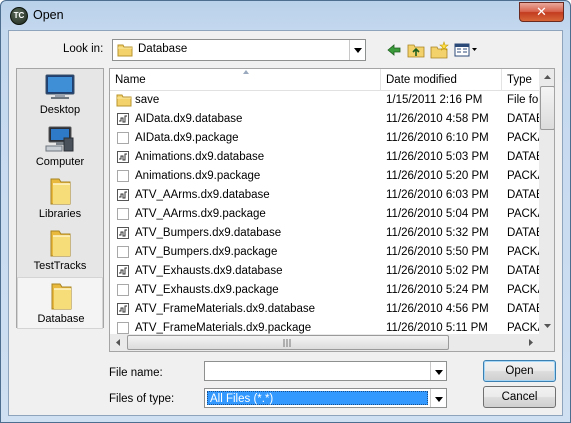  I want to click on scroll-left-icon, so click(118, 342).